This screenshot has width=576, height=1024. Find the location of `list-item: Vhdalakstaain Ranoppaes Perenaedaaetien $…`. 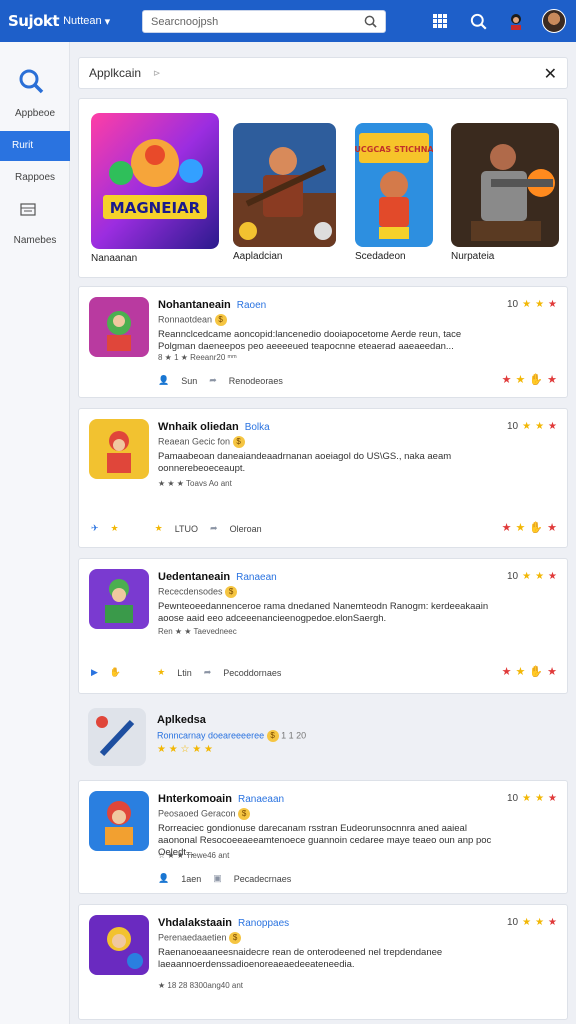

list-item: Vhdalakstaain Ranoppaes Perenaedaaetien $… is located at coordinates (323, 962).